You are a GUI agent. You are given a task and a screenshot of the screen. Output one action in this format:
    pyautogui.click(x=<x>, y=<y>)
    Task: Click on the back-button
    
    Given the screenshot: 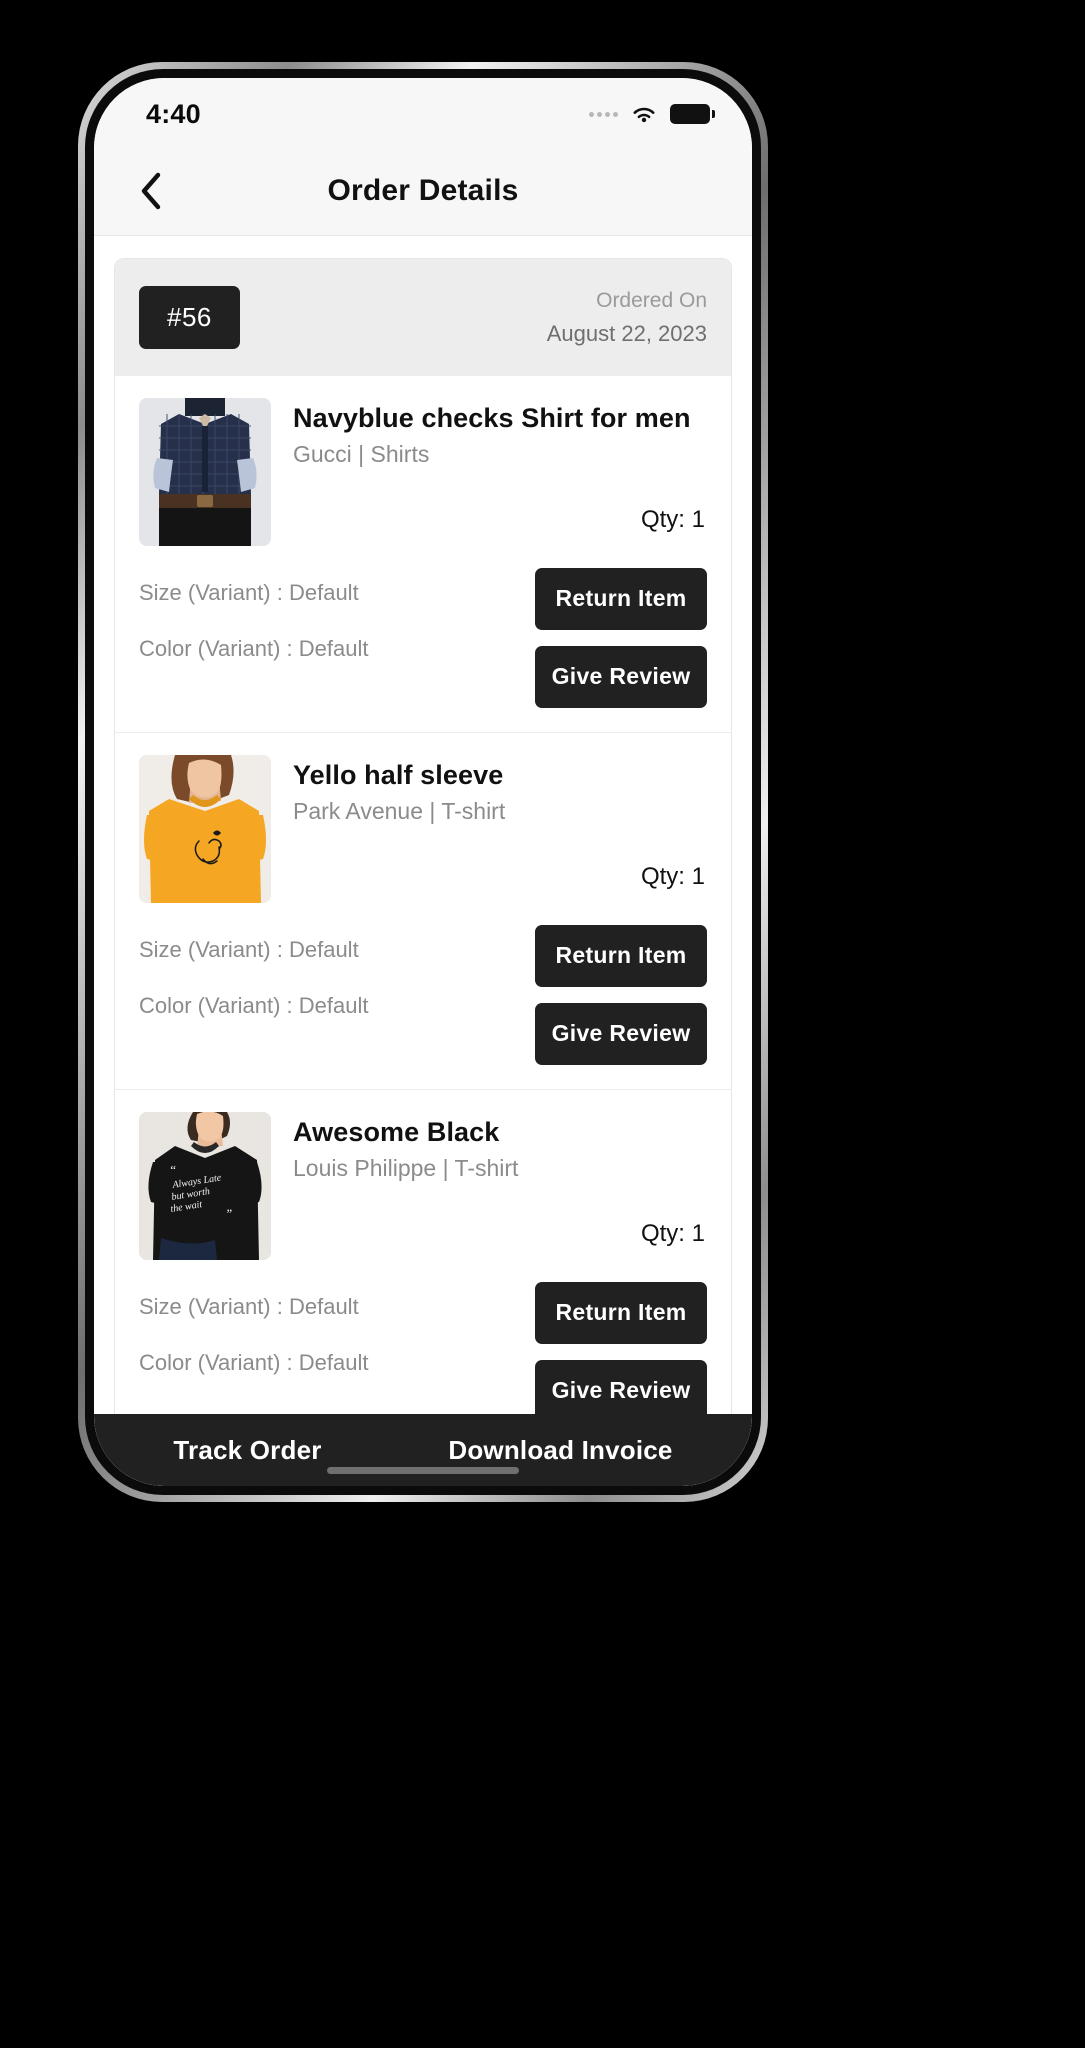 What is the action you would take?
    pyautogui.click(x=151, y=191)
    